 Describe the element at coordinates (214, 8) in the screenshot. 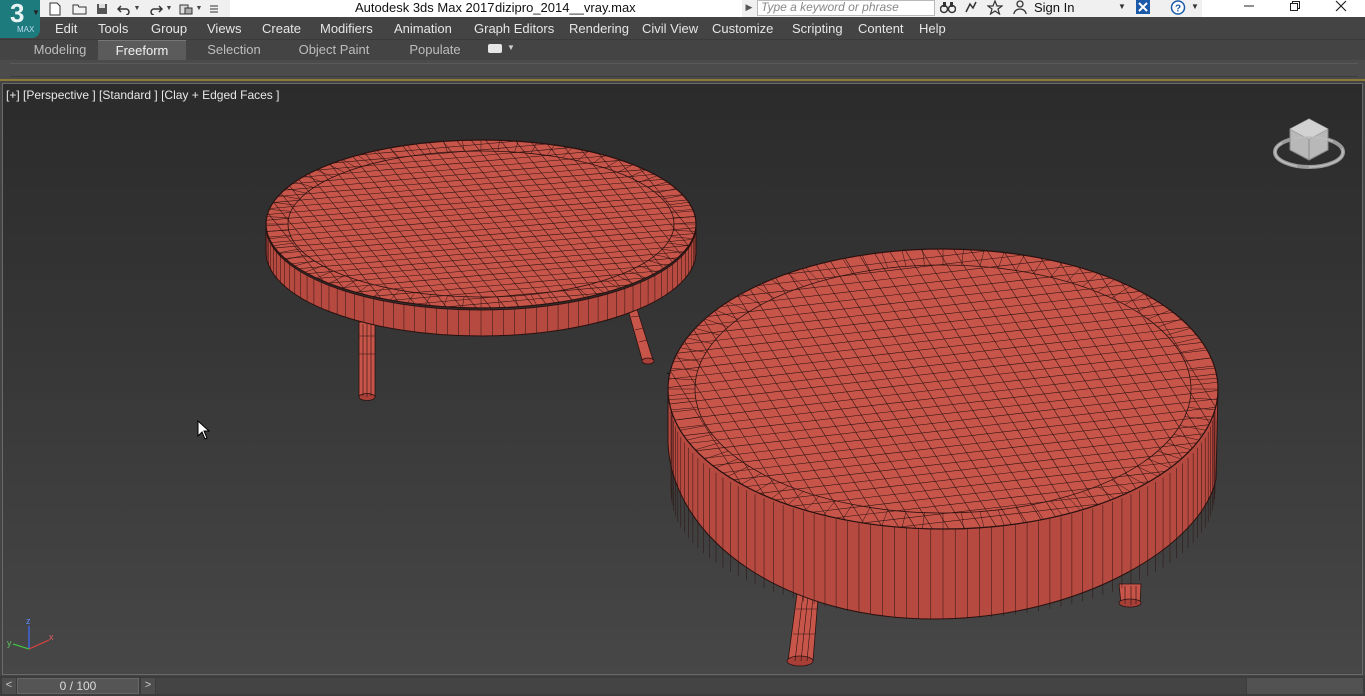

I see `workspace-dropdown-icon` at that location.